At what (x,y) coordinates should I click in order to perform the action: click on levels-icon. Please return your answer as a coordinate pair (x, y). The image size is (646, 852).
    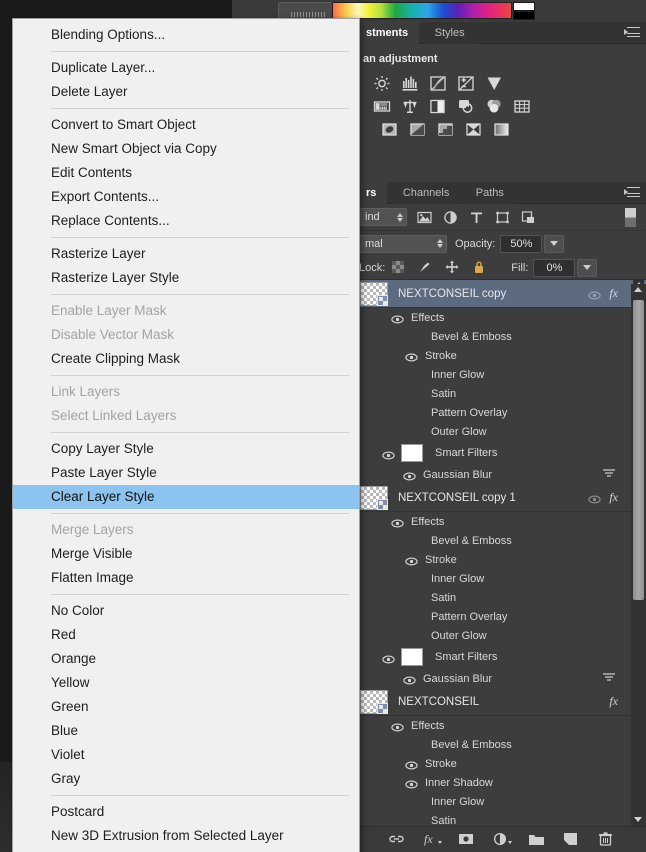
    Looking at the image, I should click on (411, 83).